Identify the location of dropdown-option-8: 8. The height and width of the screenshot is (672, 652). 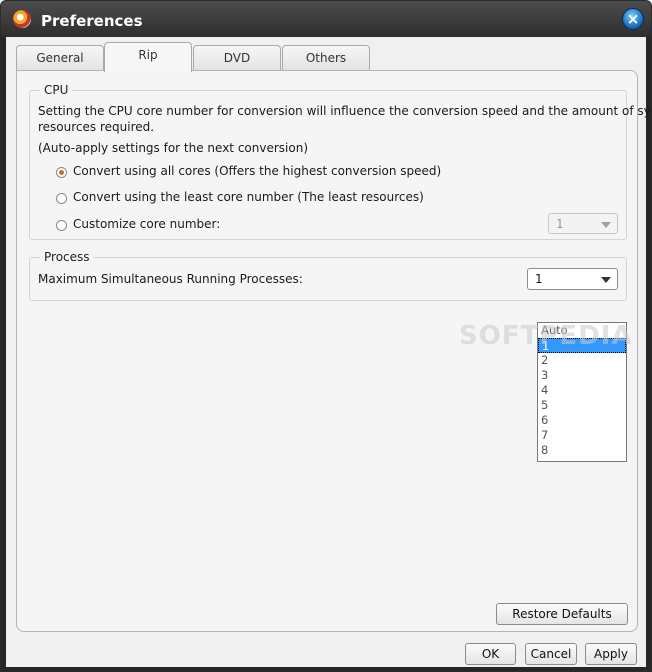
(582, 450).